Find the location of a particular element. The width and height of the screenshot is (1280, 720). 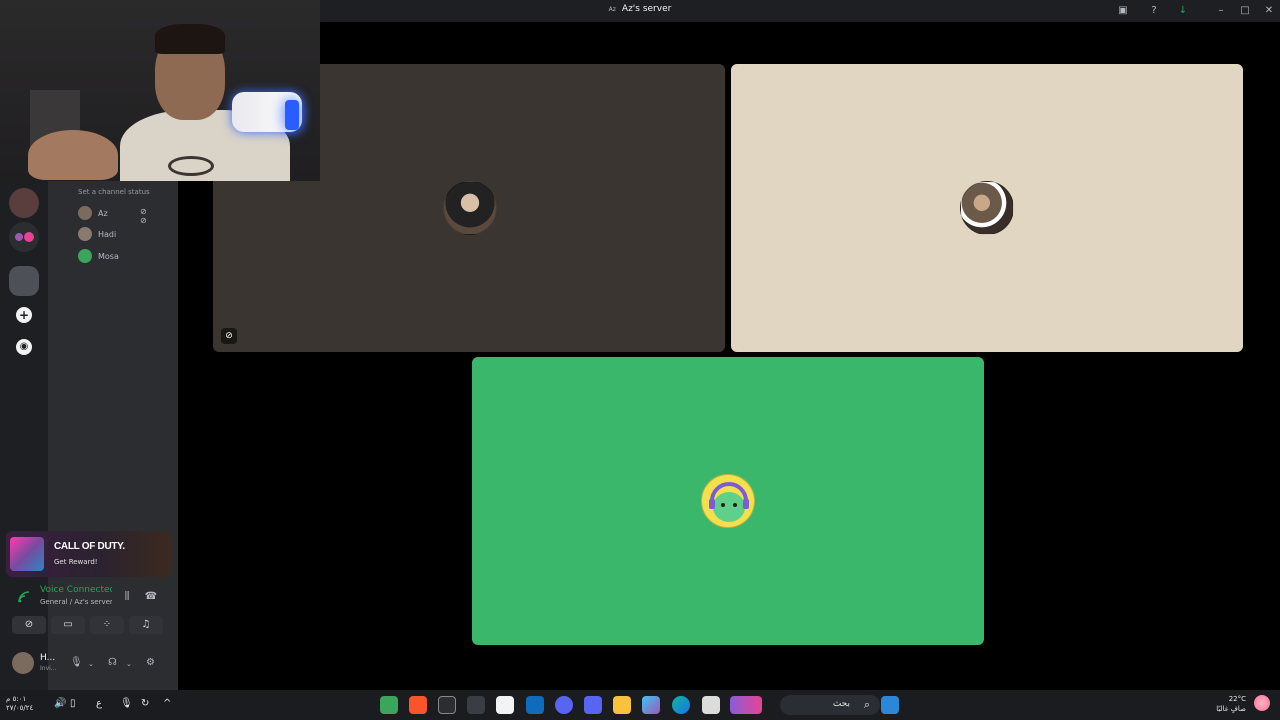

help-icon: ? is located at coordinates (1154, 11).